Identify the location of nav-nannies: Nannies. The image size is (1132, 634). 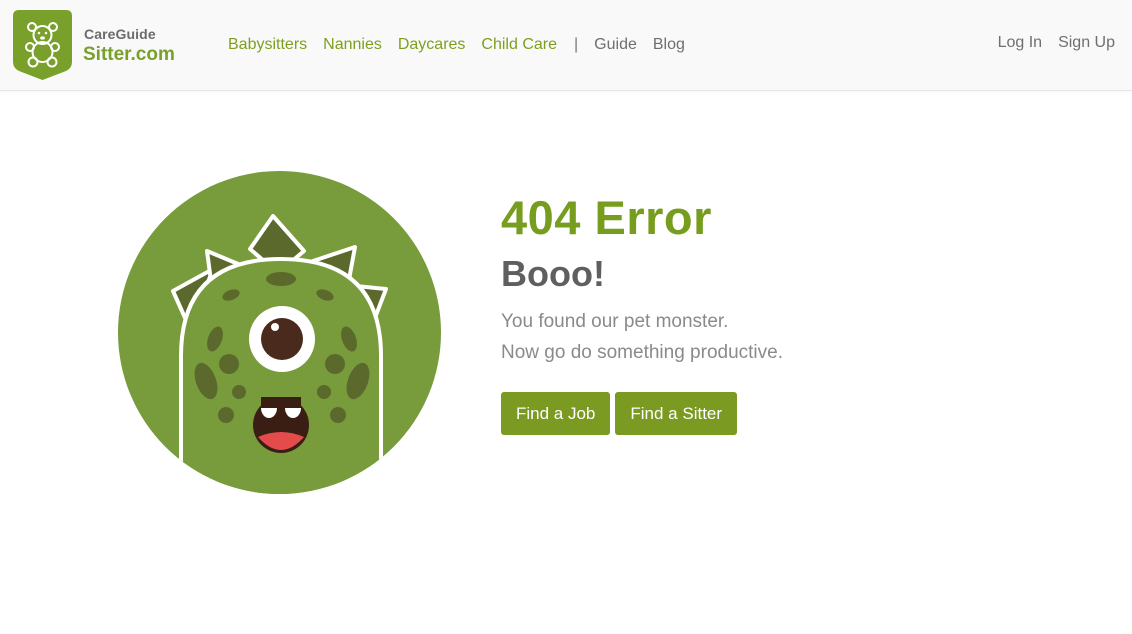
(352, 45).